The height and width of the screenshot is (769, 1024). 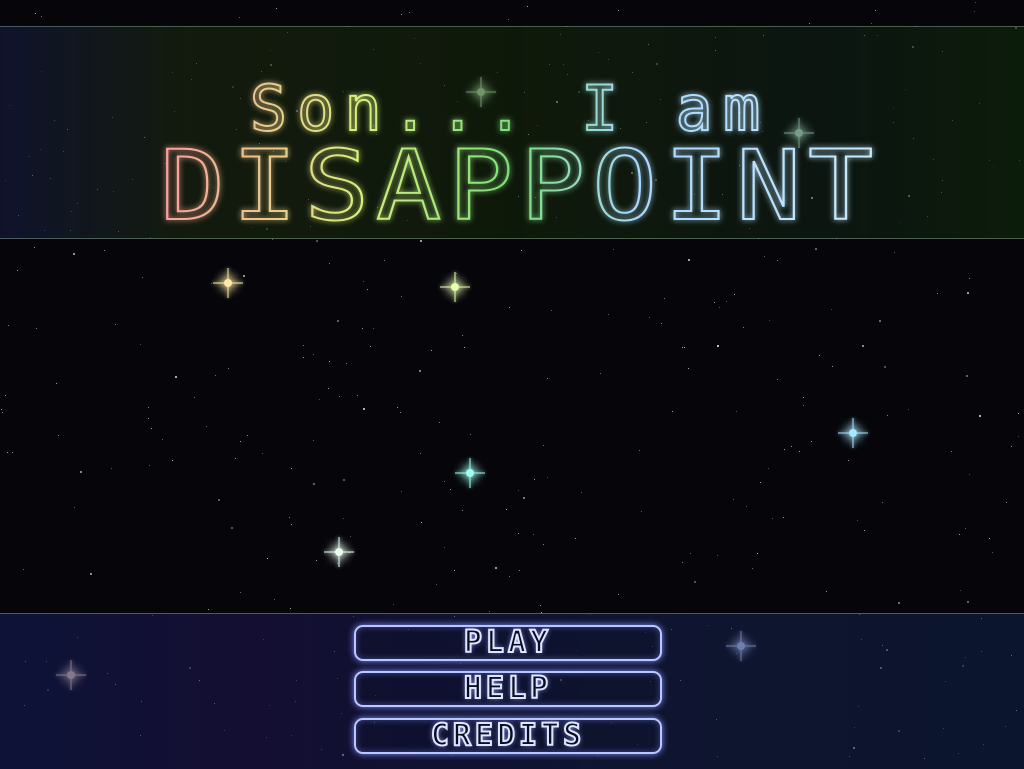 What do you see at coordinates (508, 643) in the screenshot?
I see `play-button: PLAY` at bounding box center [508, 643].